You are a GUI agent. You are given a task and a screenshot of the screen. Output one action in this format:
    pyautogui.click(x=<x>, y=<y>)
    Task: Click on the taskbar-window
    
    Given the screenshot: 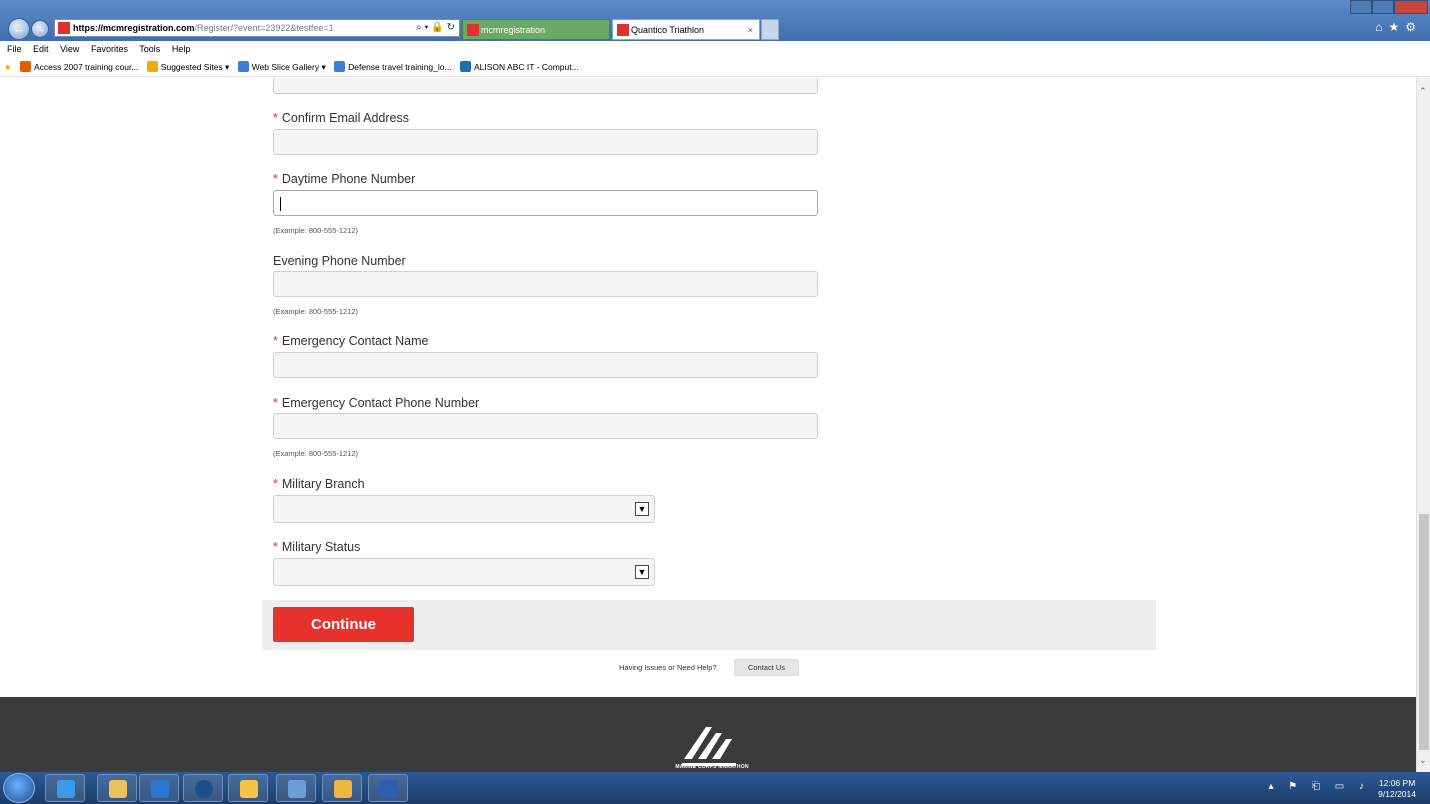 What is the action you would take?
    pyautogui.click(x=296, y=788)
    